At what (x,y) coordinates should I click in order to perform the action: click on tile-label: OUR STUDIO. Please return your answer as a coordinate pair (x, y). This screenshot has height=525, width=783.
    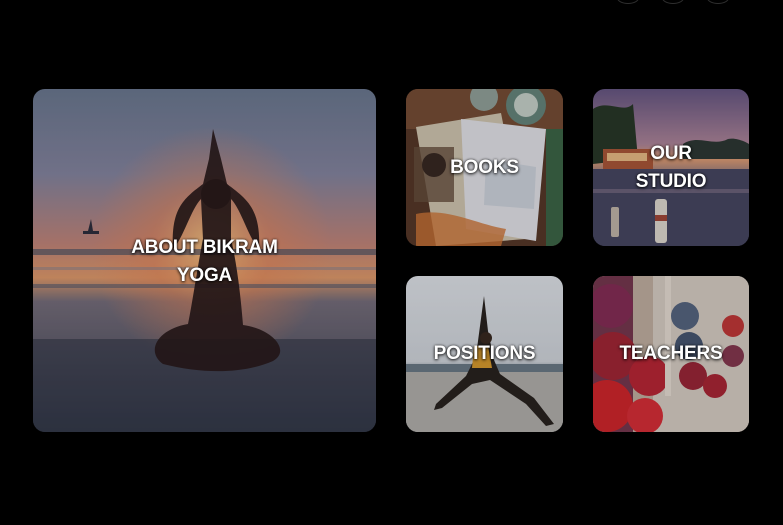
    Looking at the image, I should click on (671, 167).